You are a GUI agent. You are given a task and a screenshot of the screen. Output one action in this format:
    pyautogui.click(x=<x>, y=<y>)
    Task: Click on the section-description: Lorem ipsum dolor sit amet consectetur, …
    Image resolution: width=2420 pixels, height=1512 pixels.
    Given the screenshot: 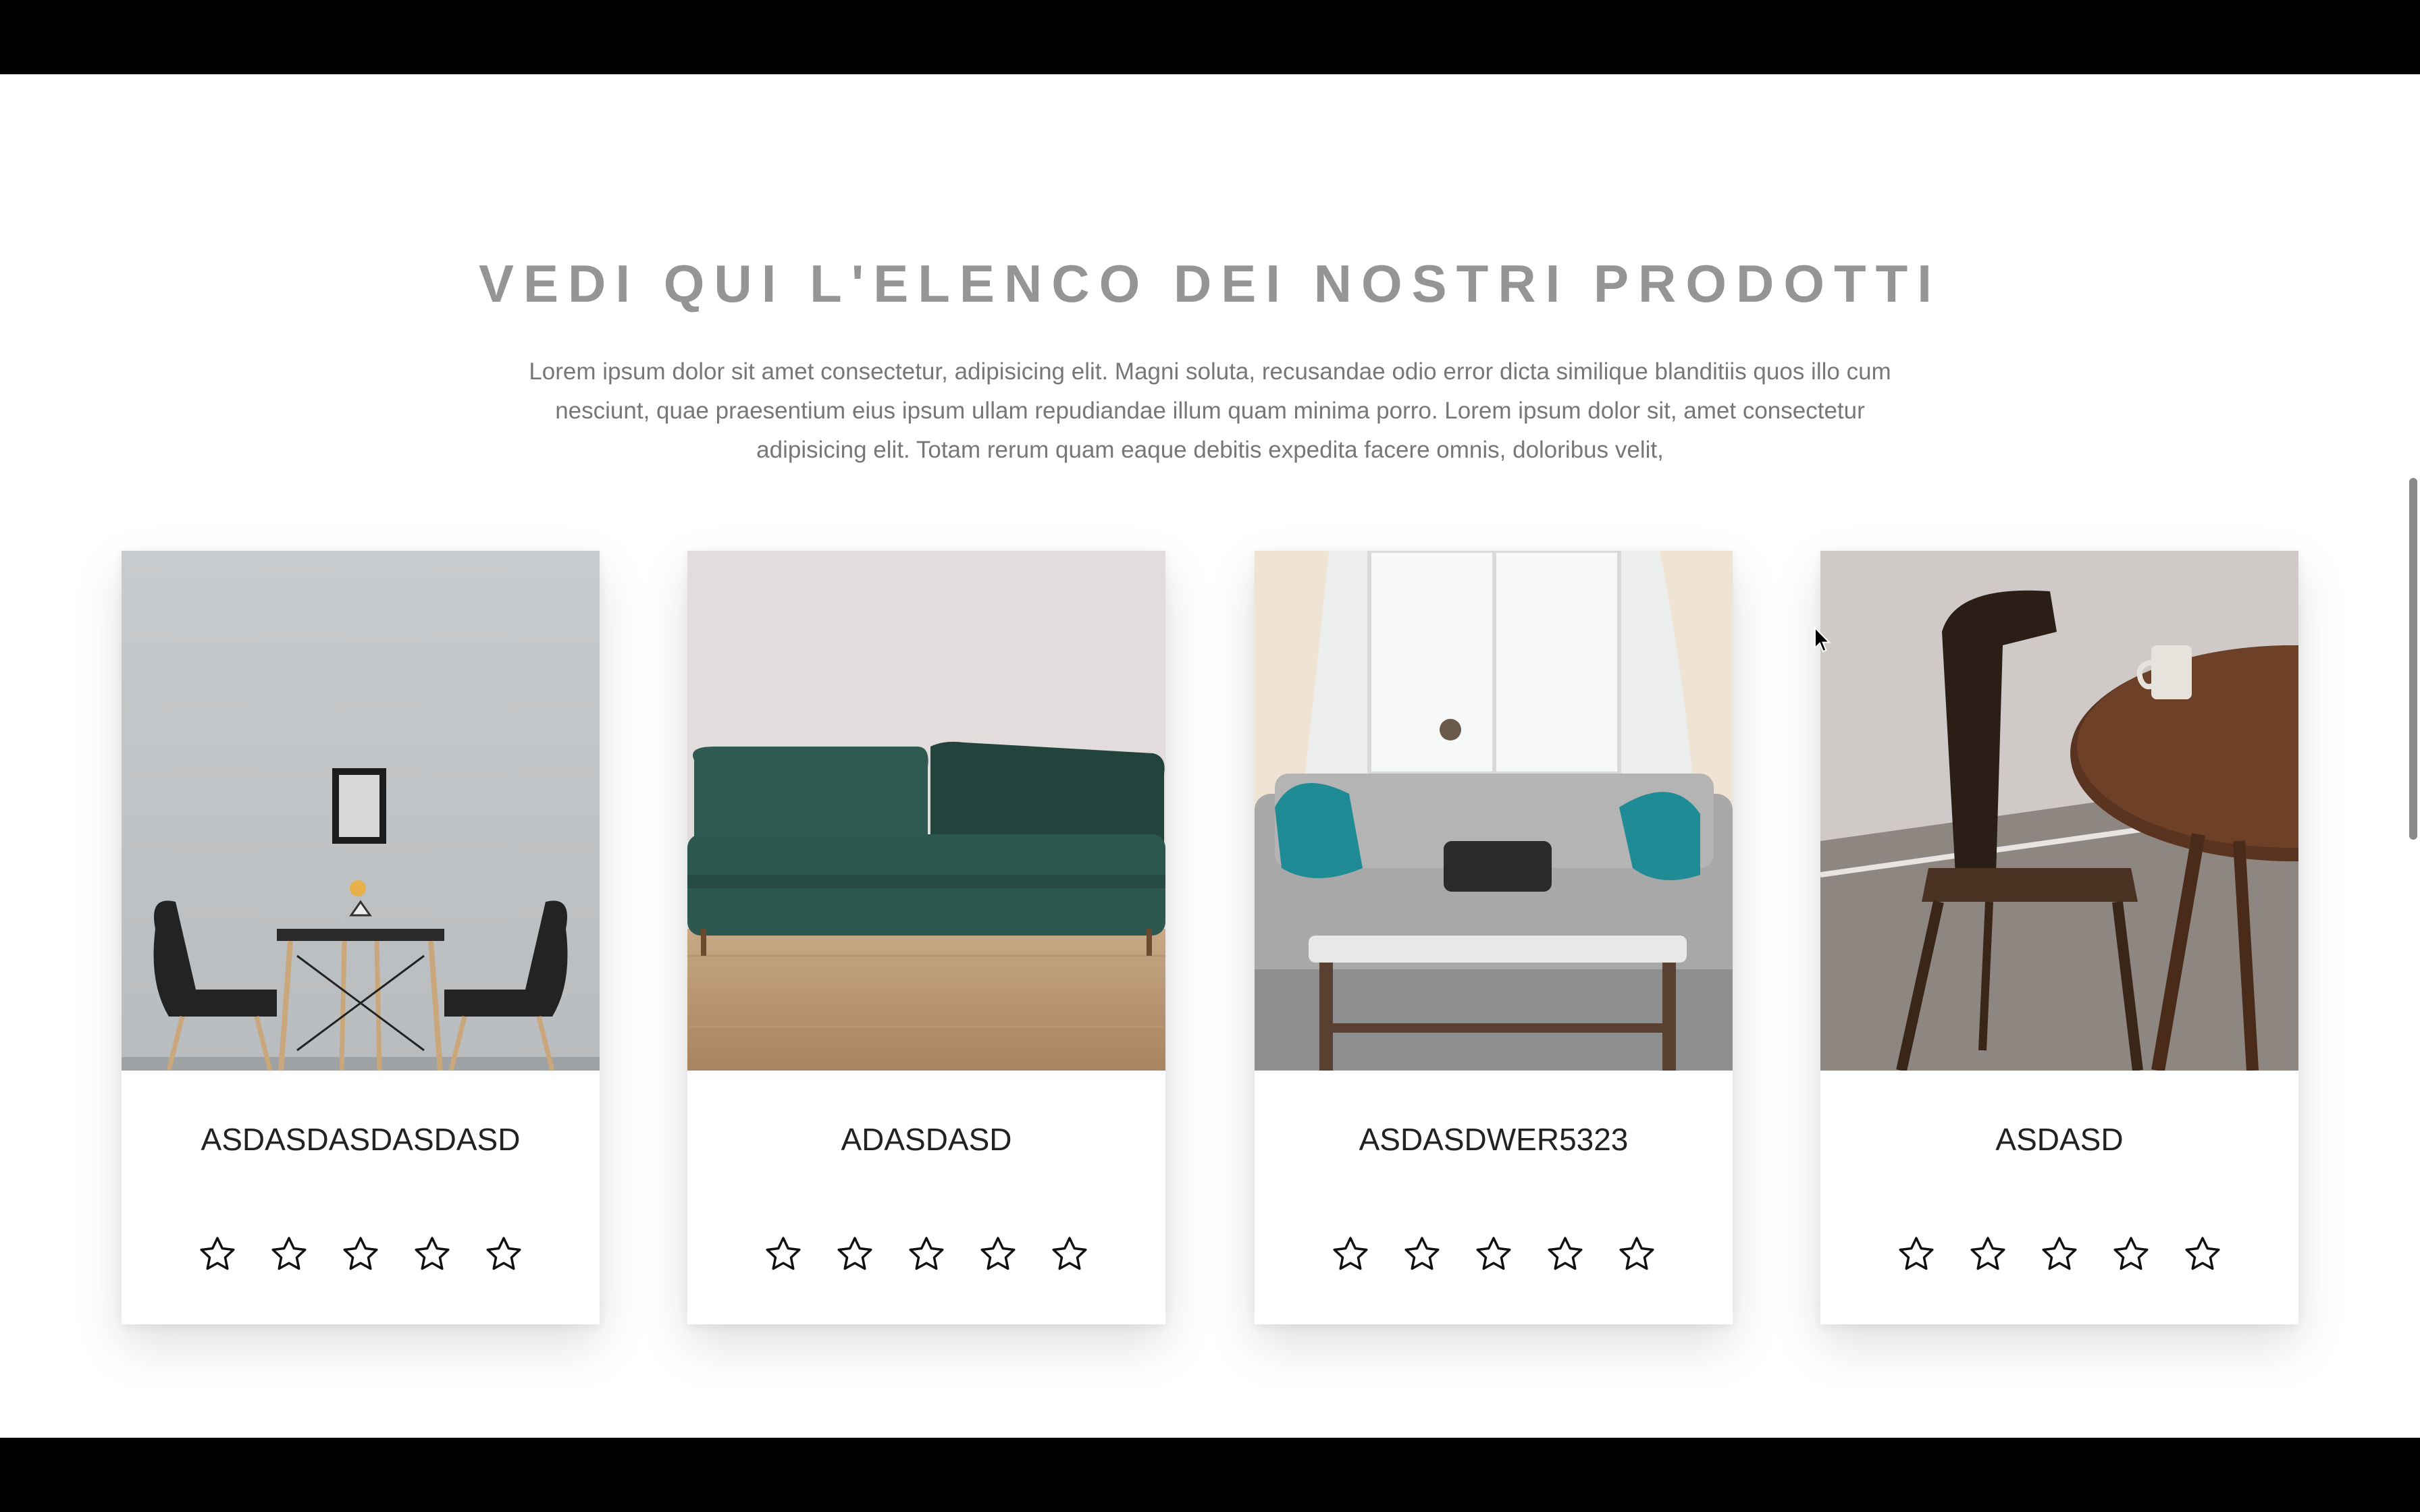 What is the action you would take?
    pyautogui.click(x=1210, y=411)
    